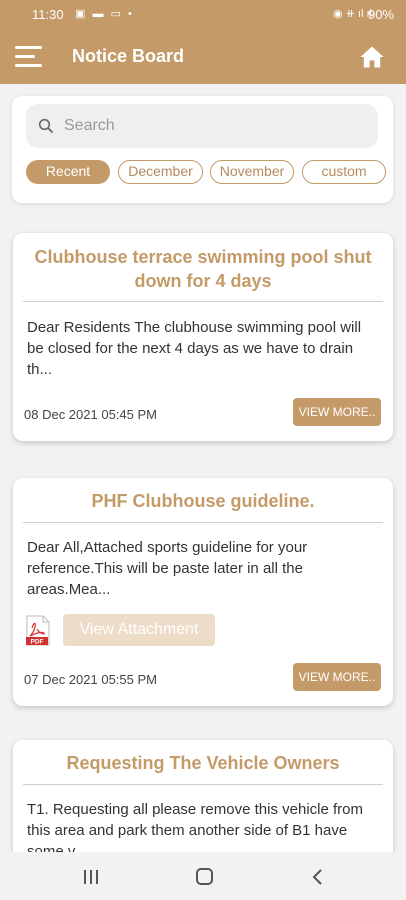 This screenshot has width=406, height=900. I want to click on status-time: 11:30, so click(48, 14).